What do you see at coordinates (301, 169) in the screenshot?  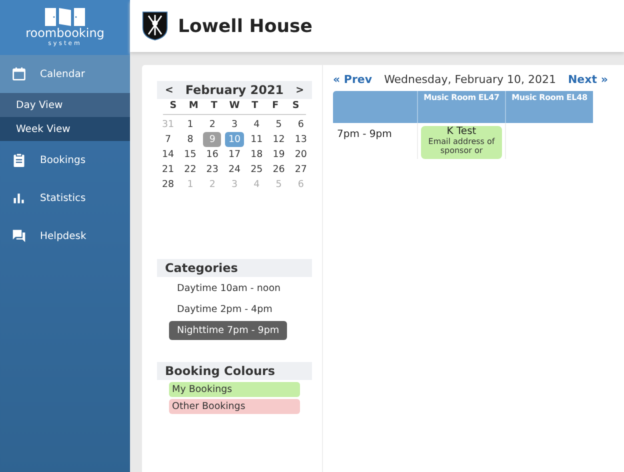 I see `calendar-day: 27` at bounding box center [301, 169].